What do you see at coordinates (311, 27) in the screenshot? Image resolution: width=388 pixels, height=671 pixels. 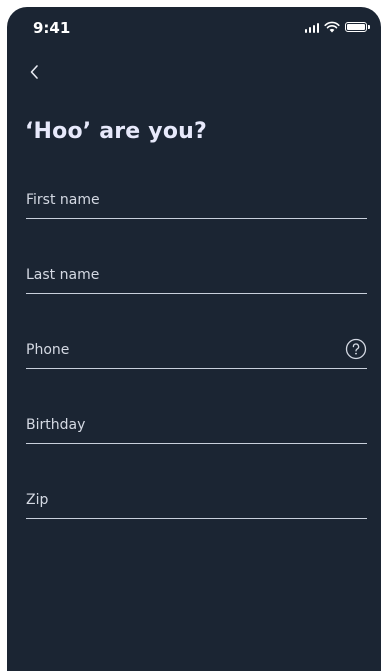 I see `signal-icon` at bounding box center [311, 27].